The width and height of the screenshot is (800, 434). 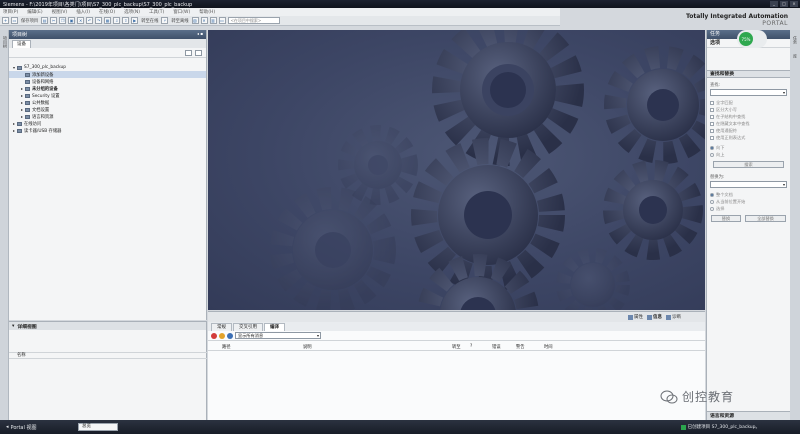 I want to click on tab-general: 常规, so click(x=221, y=327).